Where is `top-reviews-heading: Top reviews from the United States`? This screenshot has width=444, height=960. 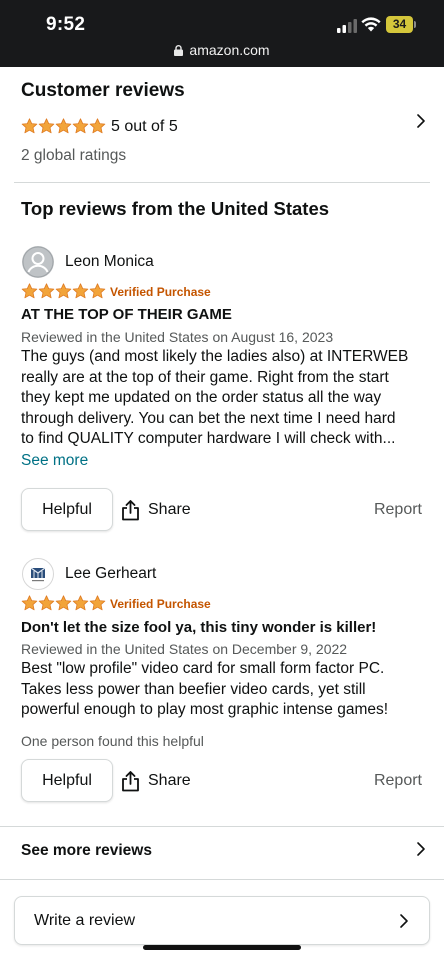 top-reviews-heading: Top reviews from the United States is located at coordinates (175, 208).